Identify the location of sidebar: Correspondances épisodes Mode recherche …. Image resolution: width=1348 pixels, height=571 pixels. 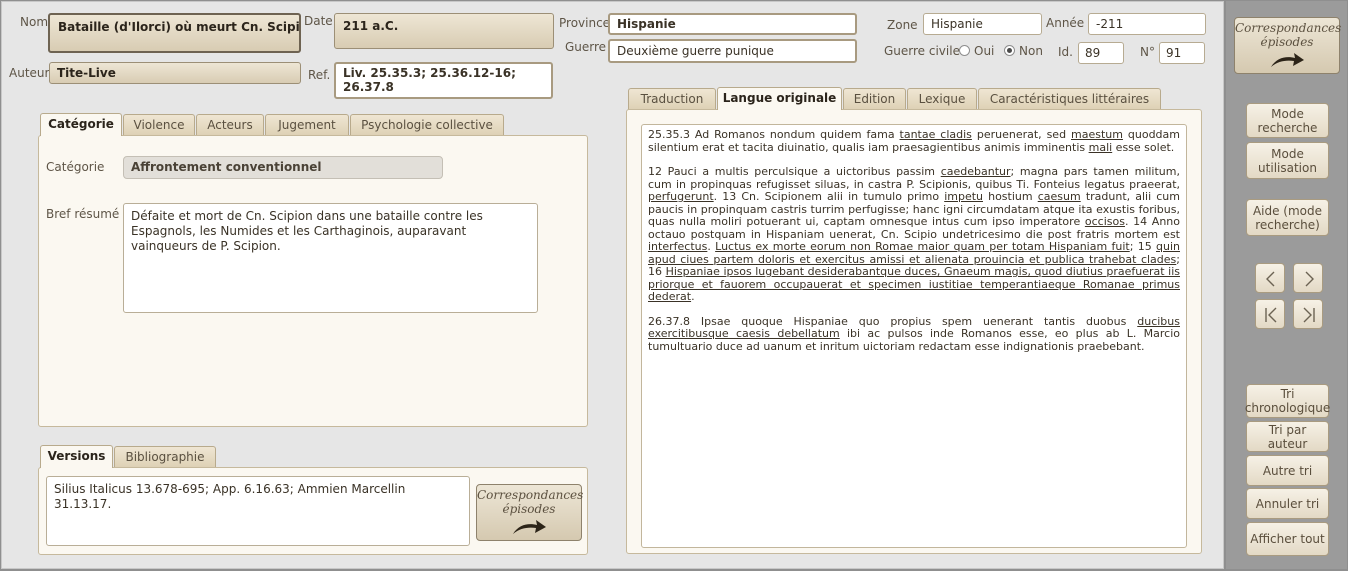
(1286, 285).